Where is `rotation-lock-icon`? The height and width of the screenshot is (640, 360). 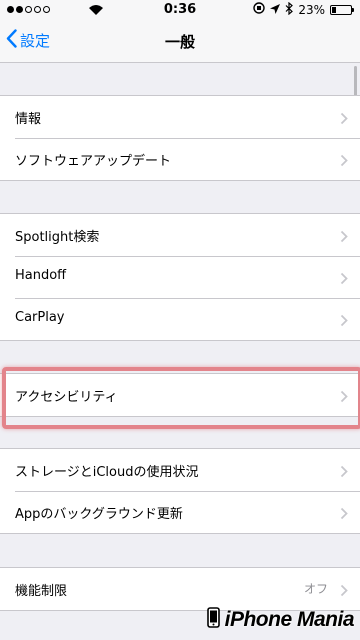
rotation-lock-icon is located at coordinates (259, 10).